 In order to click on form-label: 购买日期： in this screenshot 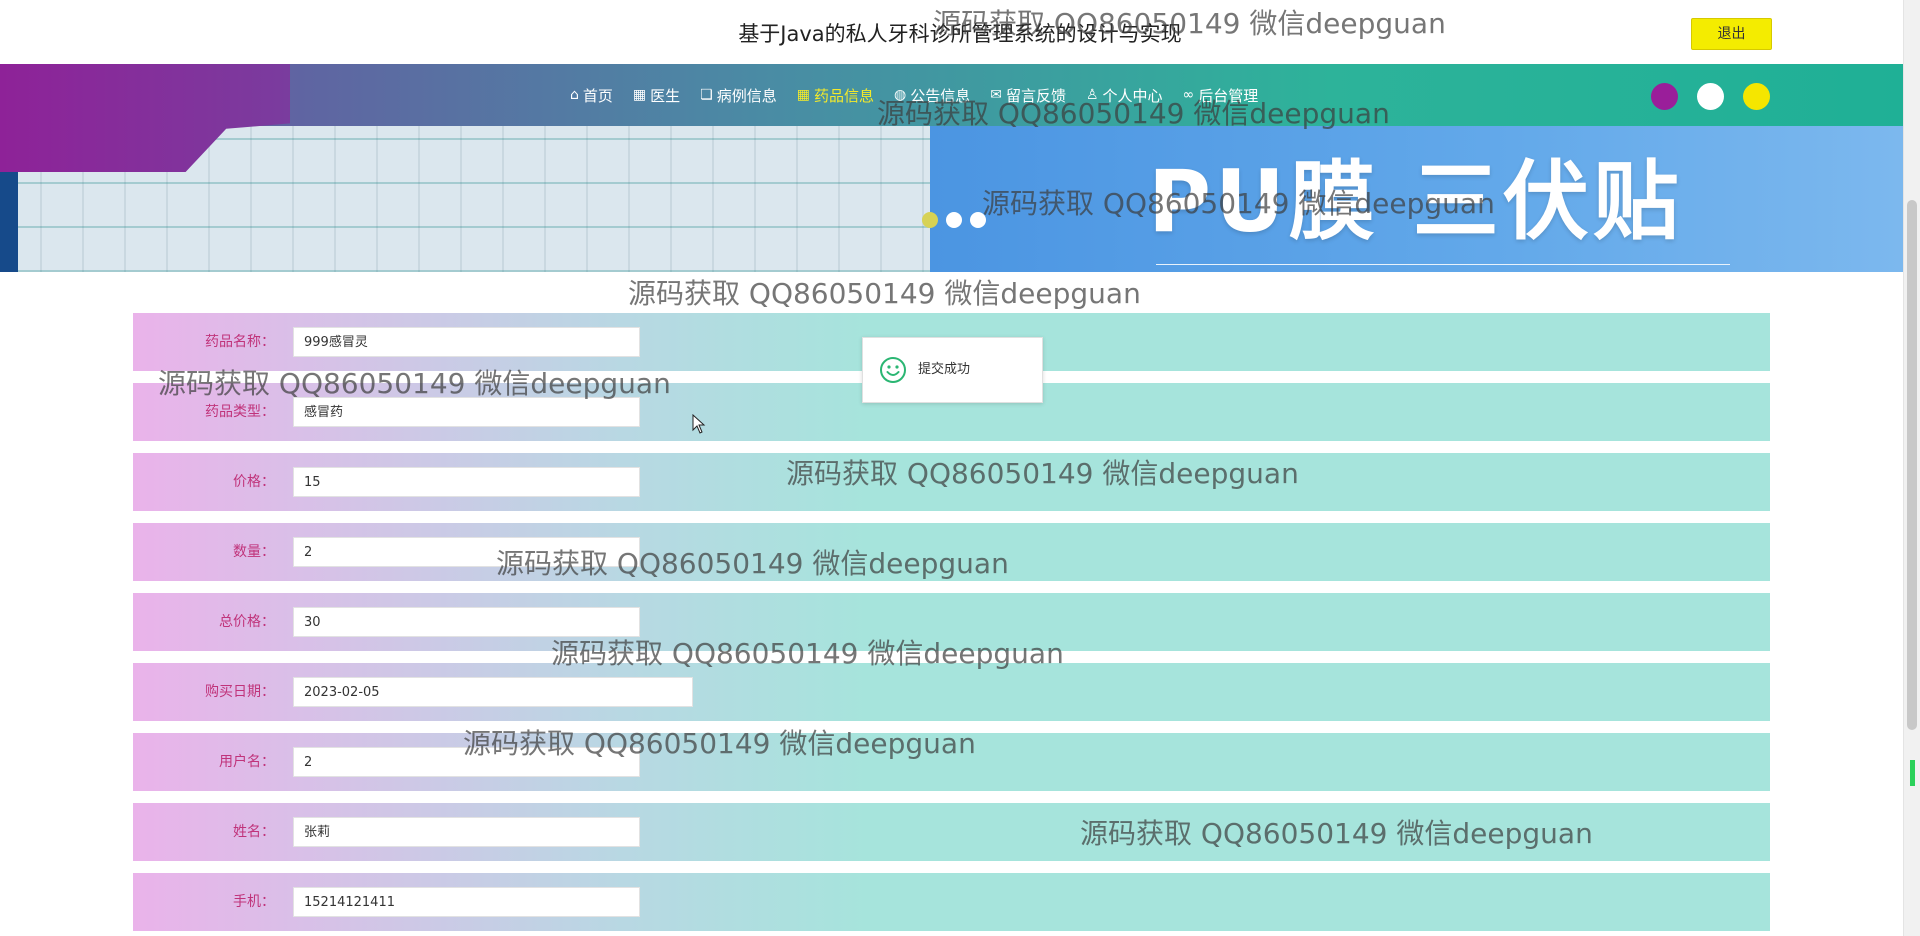, I will do `click(240, 692)`.